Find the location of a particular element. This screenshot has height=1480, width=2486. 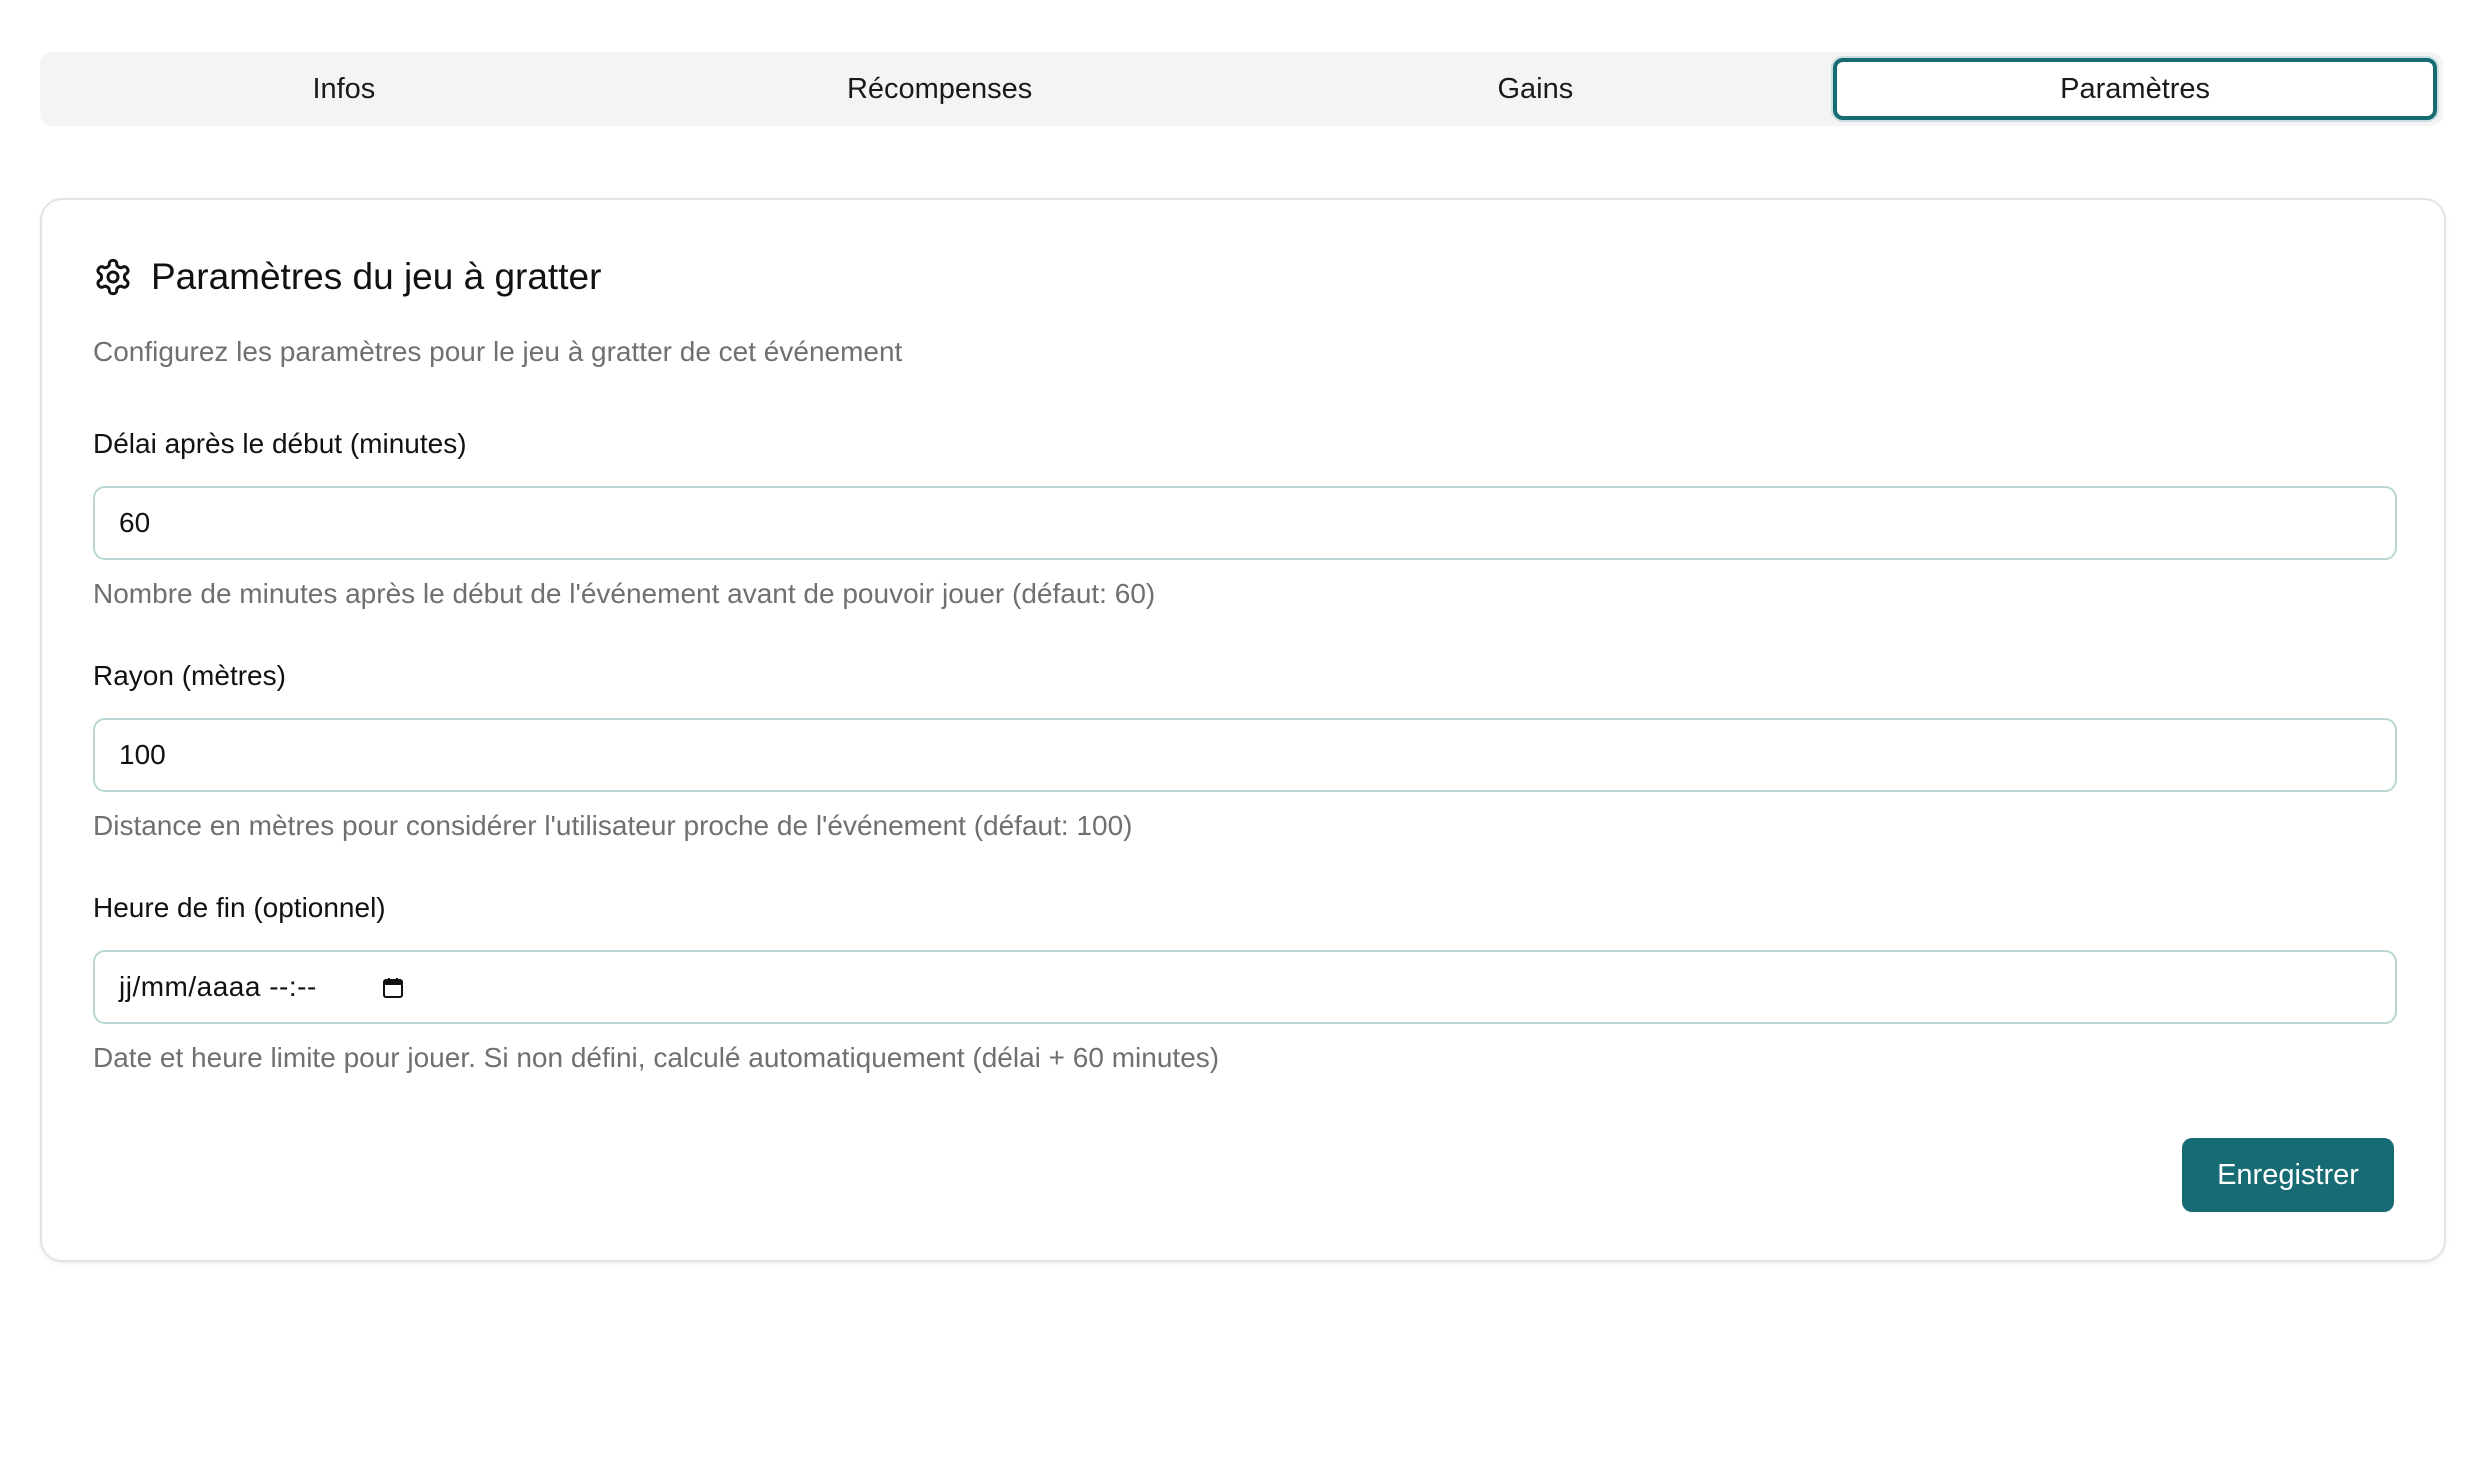

tab-gains: Gains is located at coordinates (1536, 89).